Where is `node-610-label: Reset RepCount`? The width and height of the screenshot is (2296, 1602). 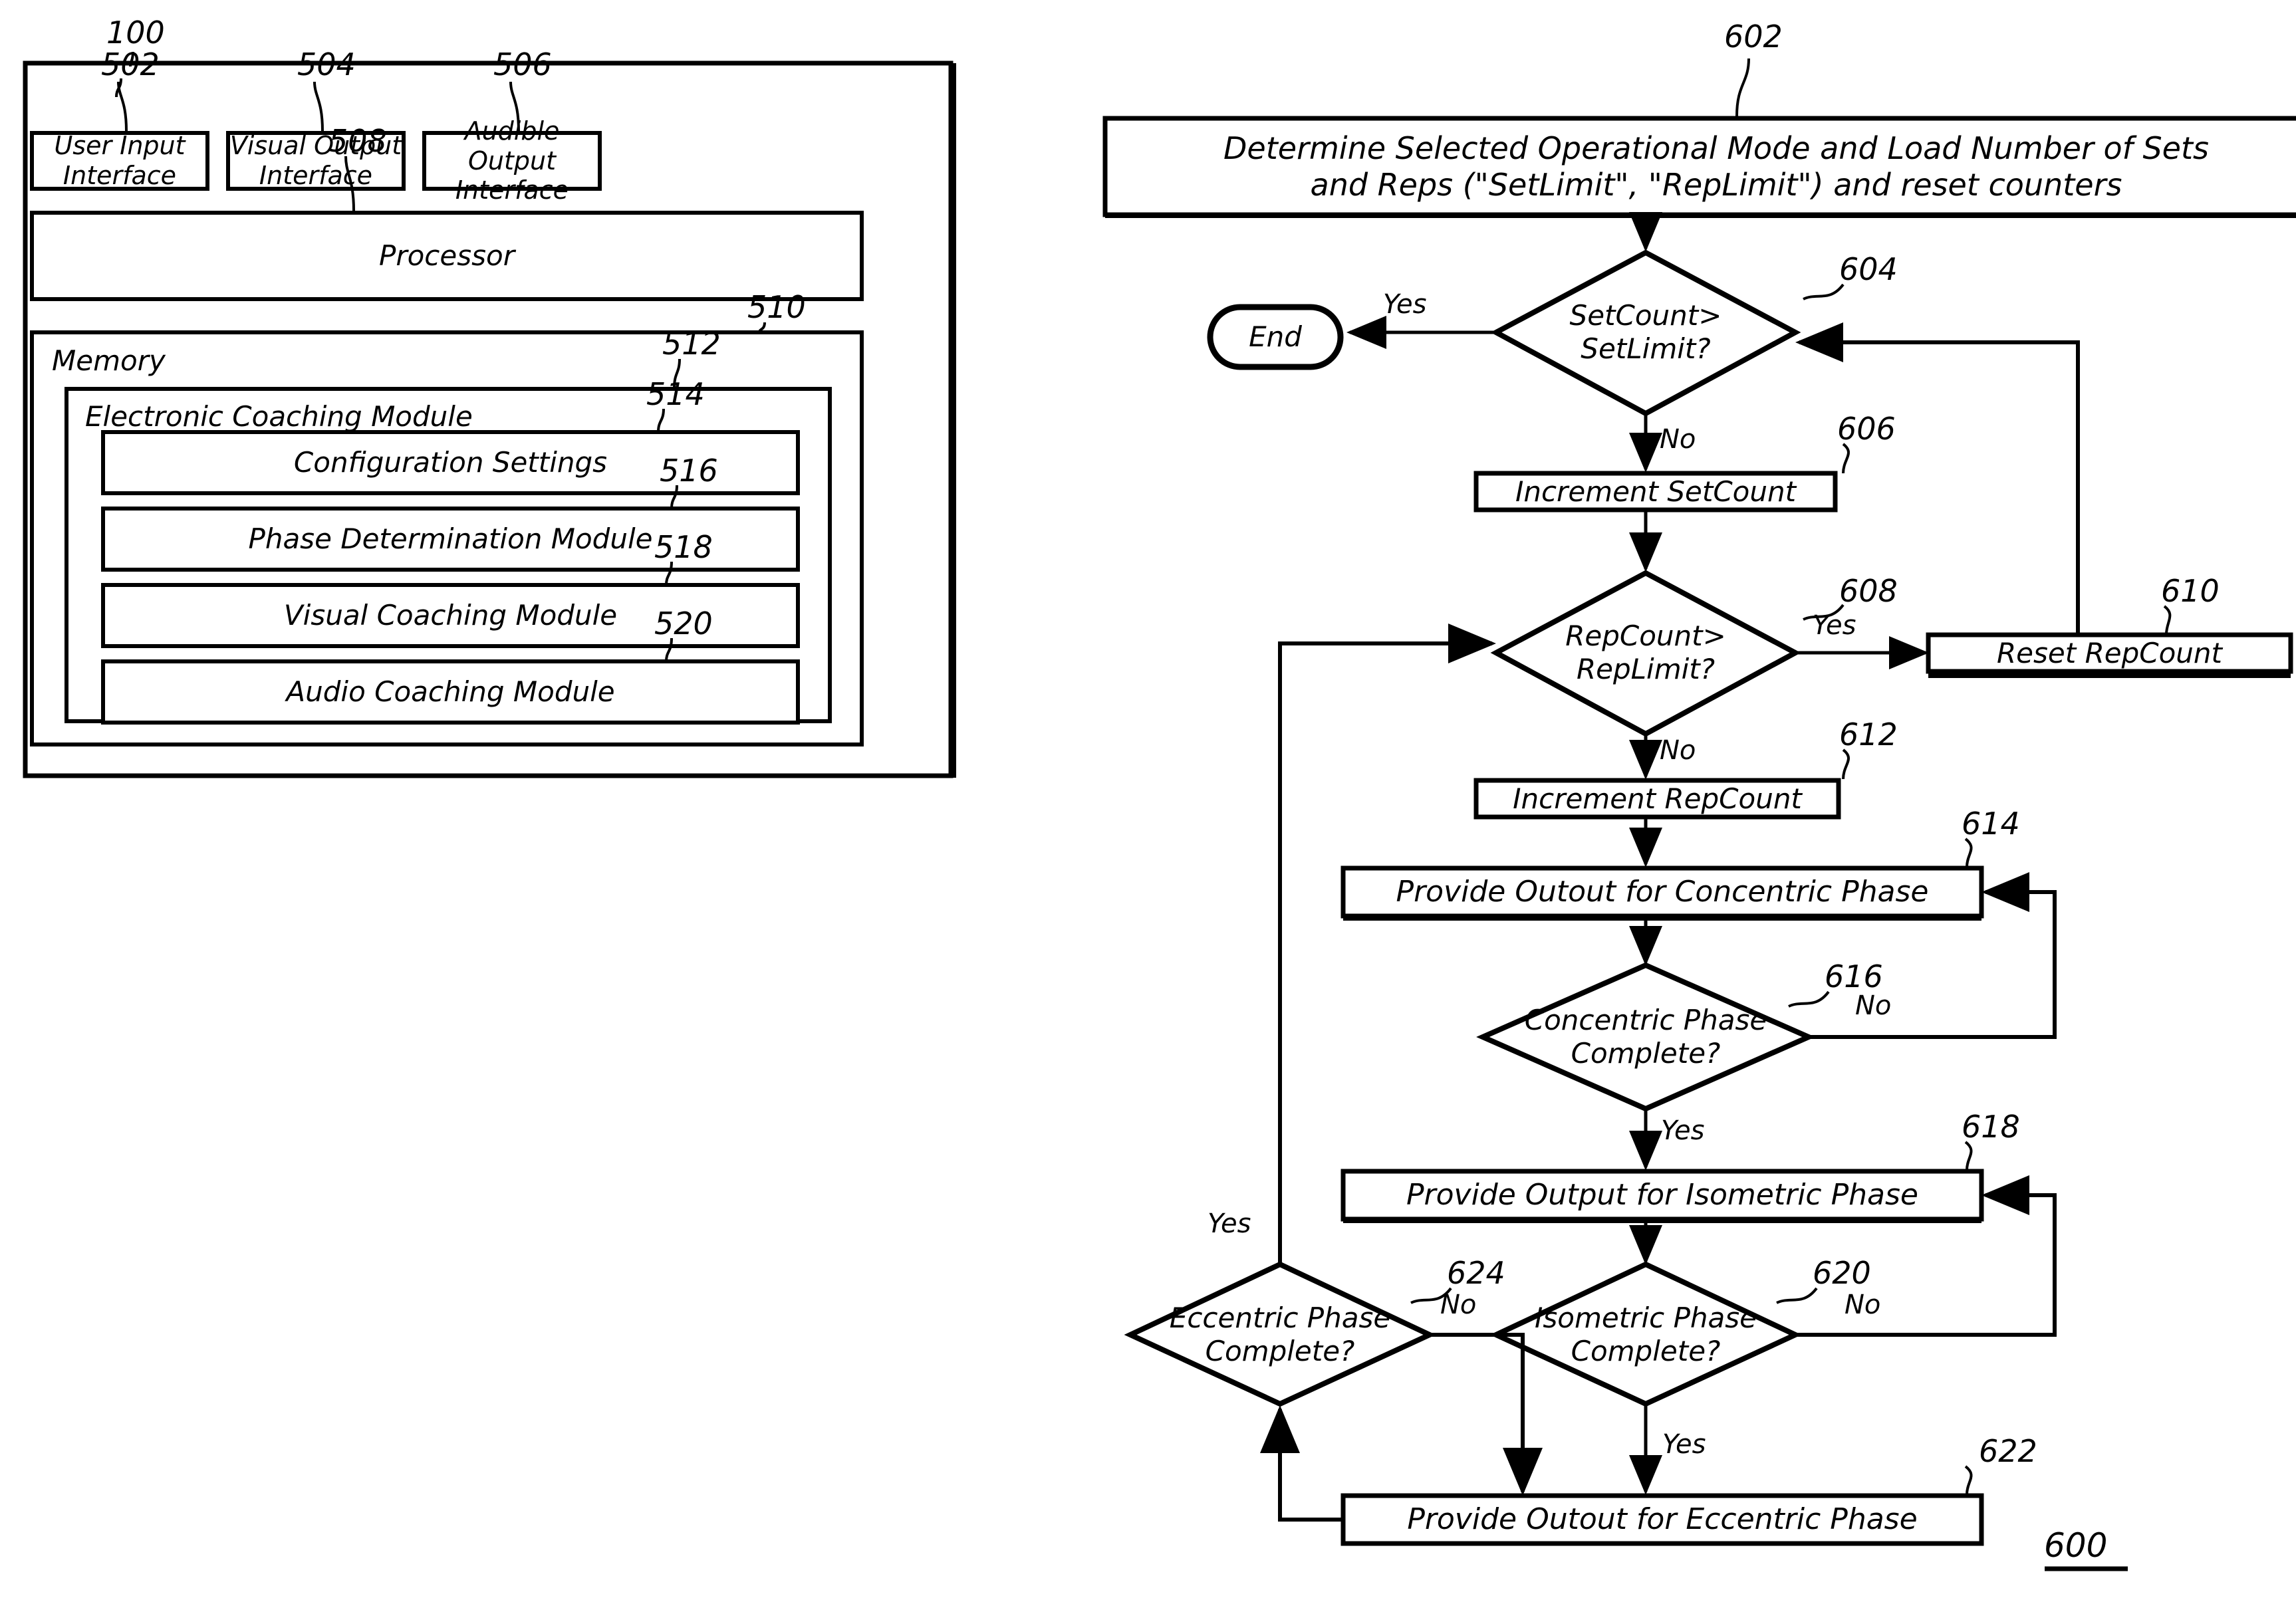 node-610-label: Reset RepCount is located at coordinates (2110, 652).